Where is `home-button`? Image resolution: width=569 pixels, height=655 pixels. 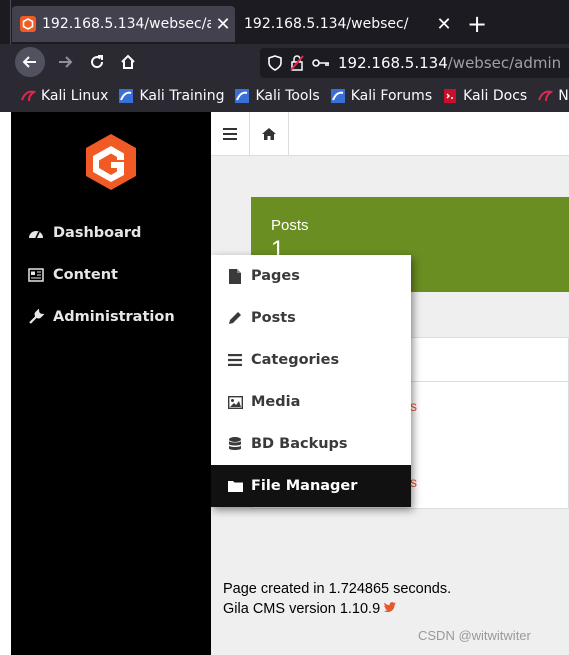 home-button is located at coordinates (128, 62).